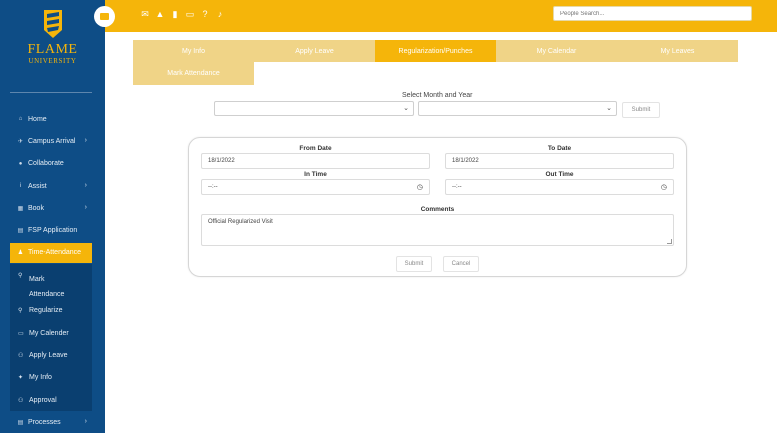 This screenshot has height=433, width=777. I want to click on submenu-item-my-info: ✦ My Info, so click(51, 378).